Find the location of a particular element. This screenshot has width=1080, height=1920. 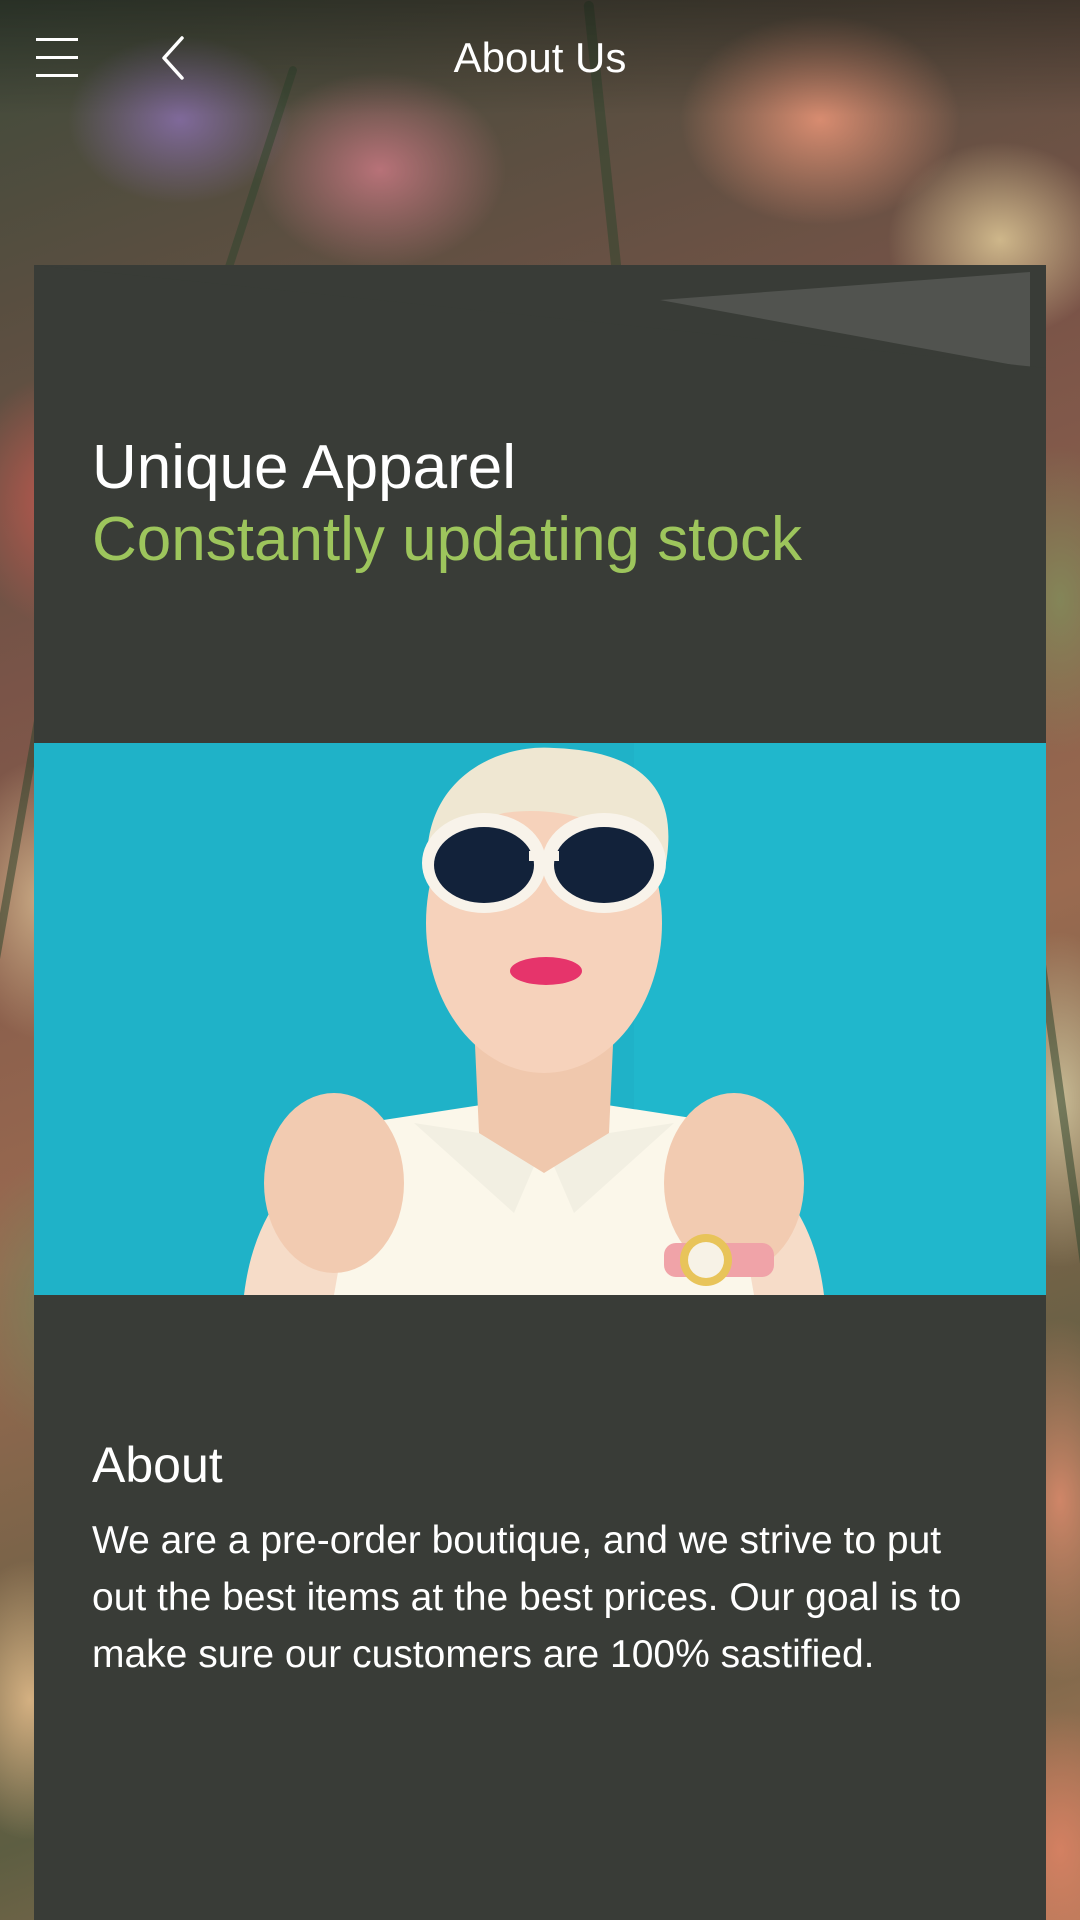

subheadline: Constantly updating stock is located at coordinates (447, 539).